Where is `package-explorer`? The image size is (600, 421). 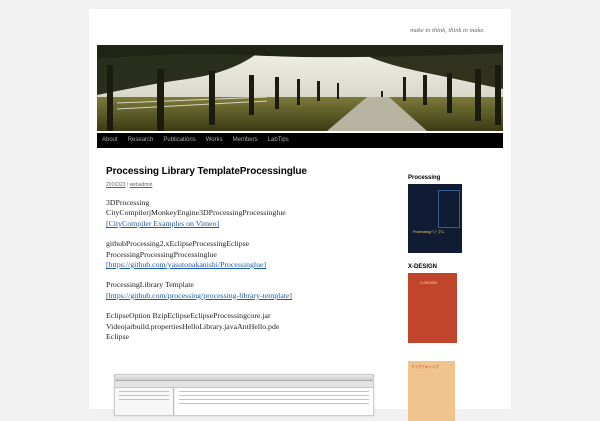 package-explorer is located at coordinates (144, 401).